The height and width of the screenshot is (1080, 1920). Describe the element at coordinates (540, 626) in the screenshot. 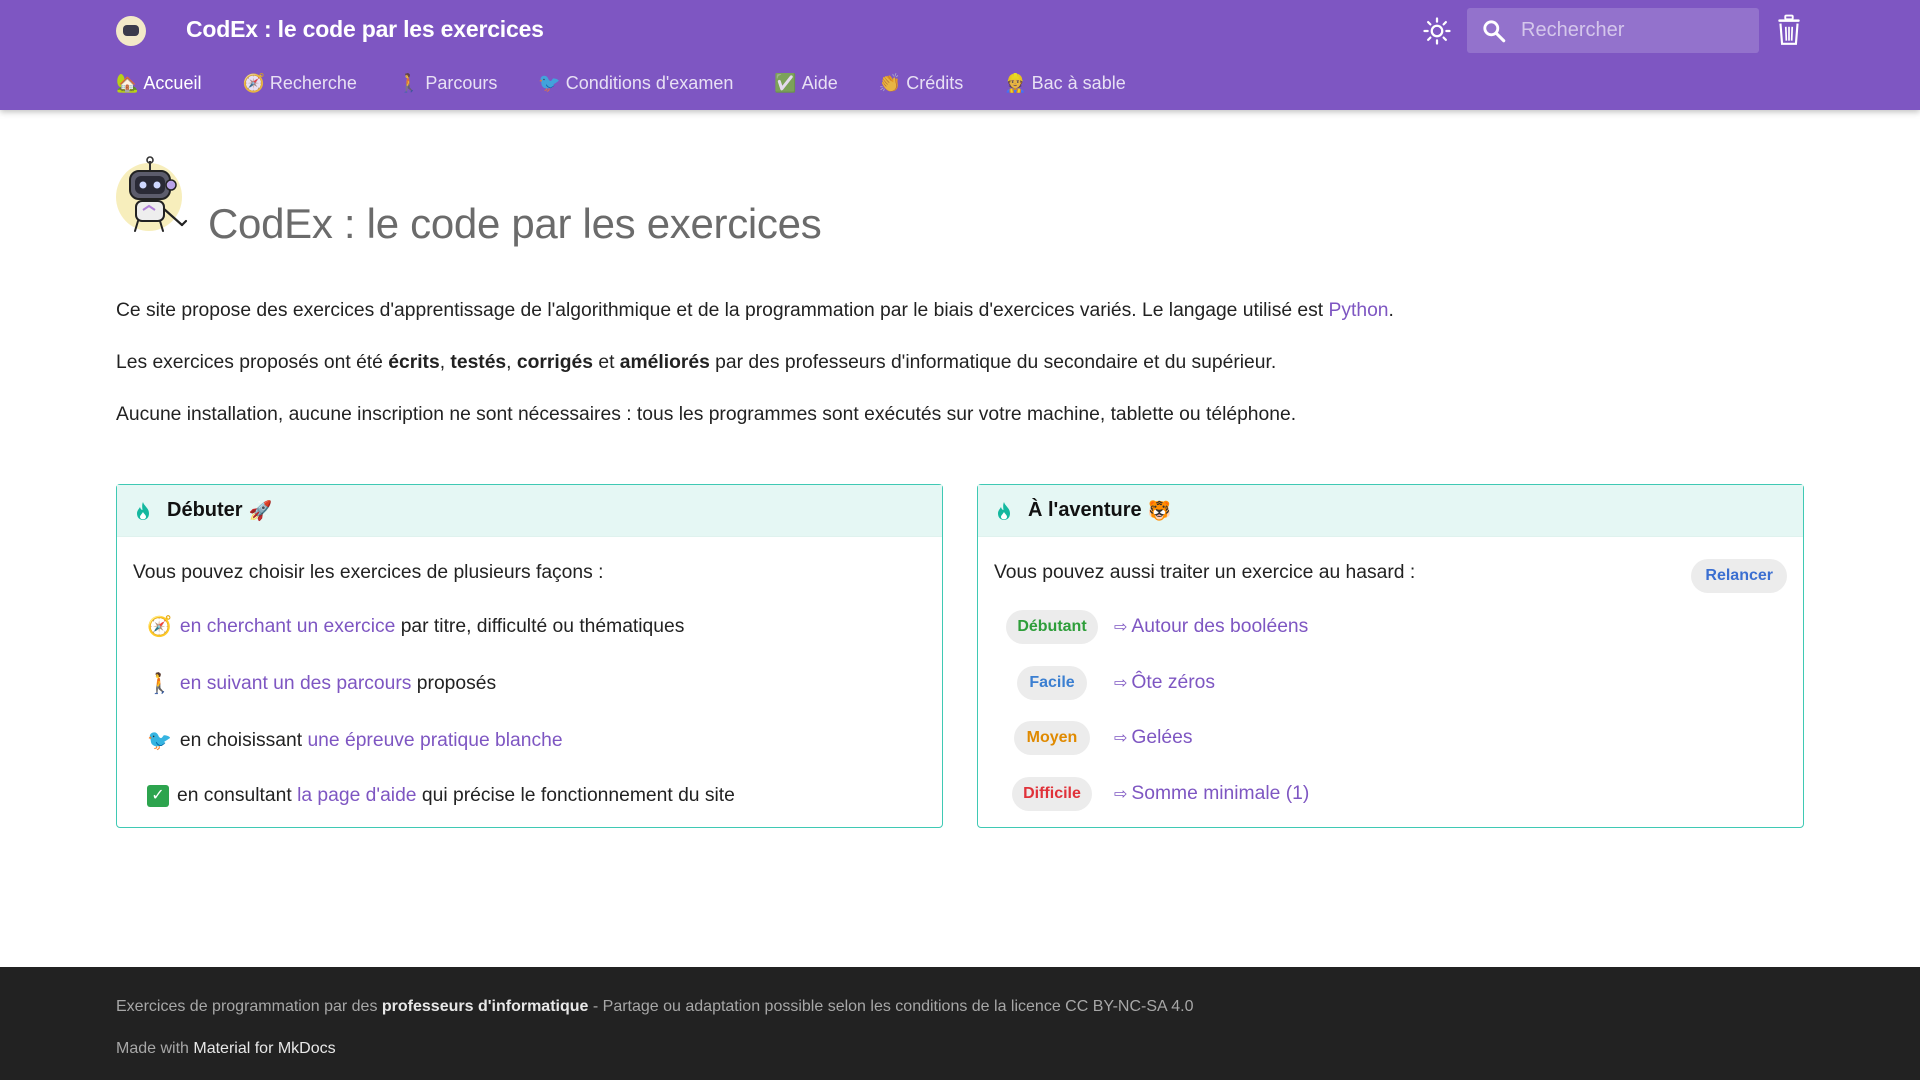

I see `way-text: par titre, difficulté ou thématiques` at that location.